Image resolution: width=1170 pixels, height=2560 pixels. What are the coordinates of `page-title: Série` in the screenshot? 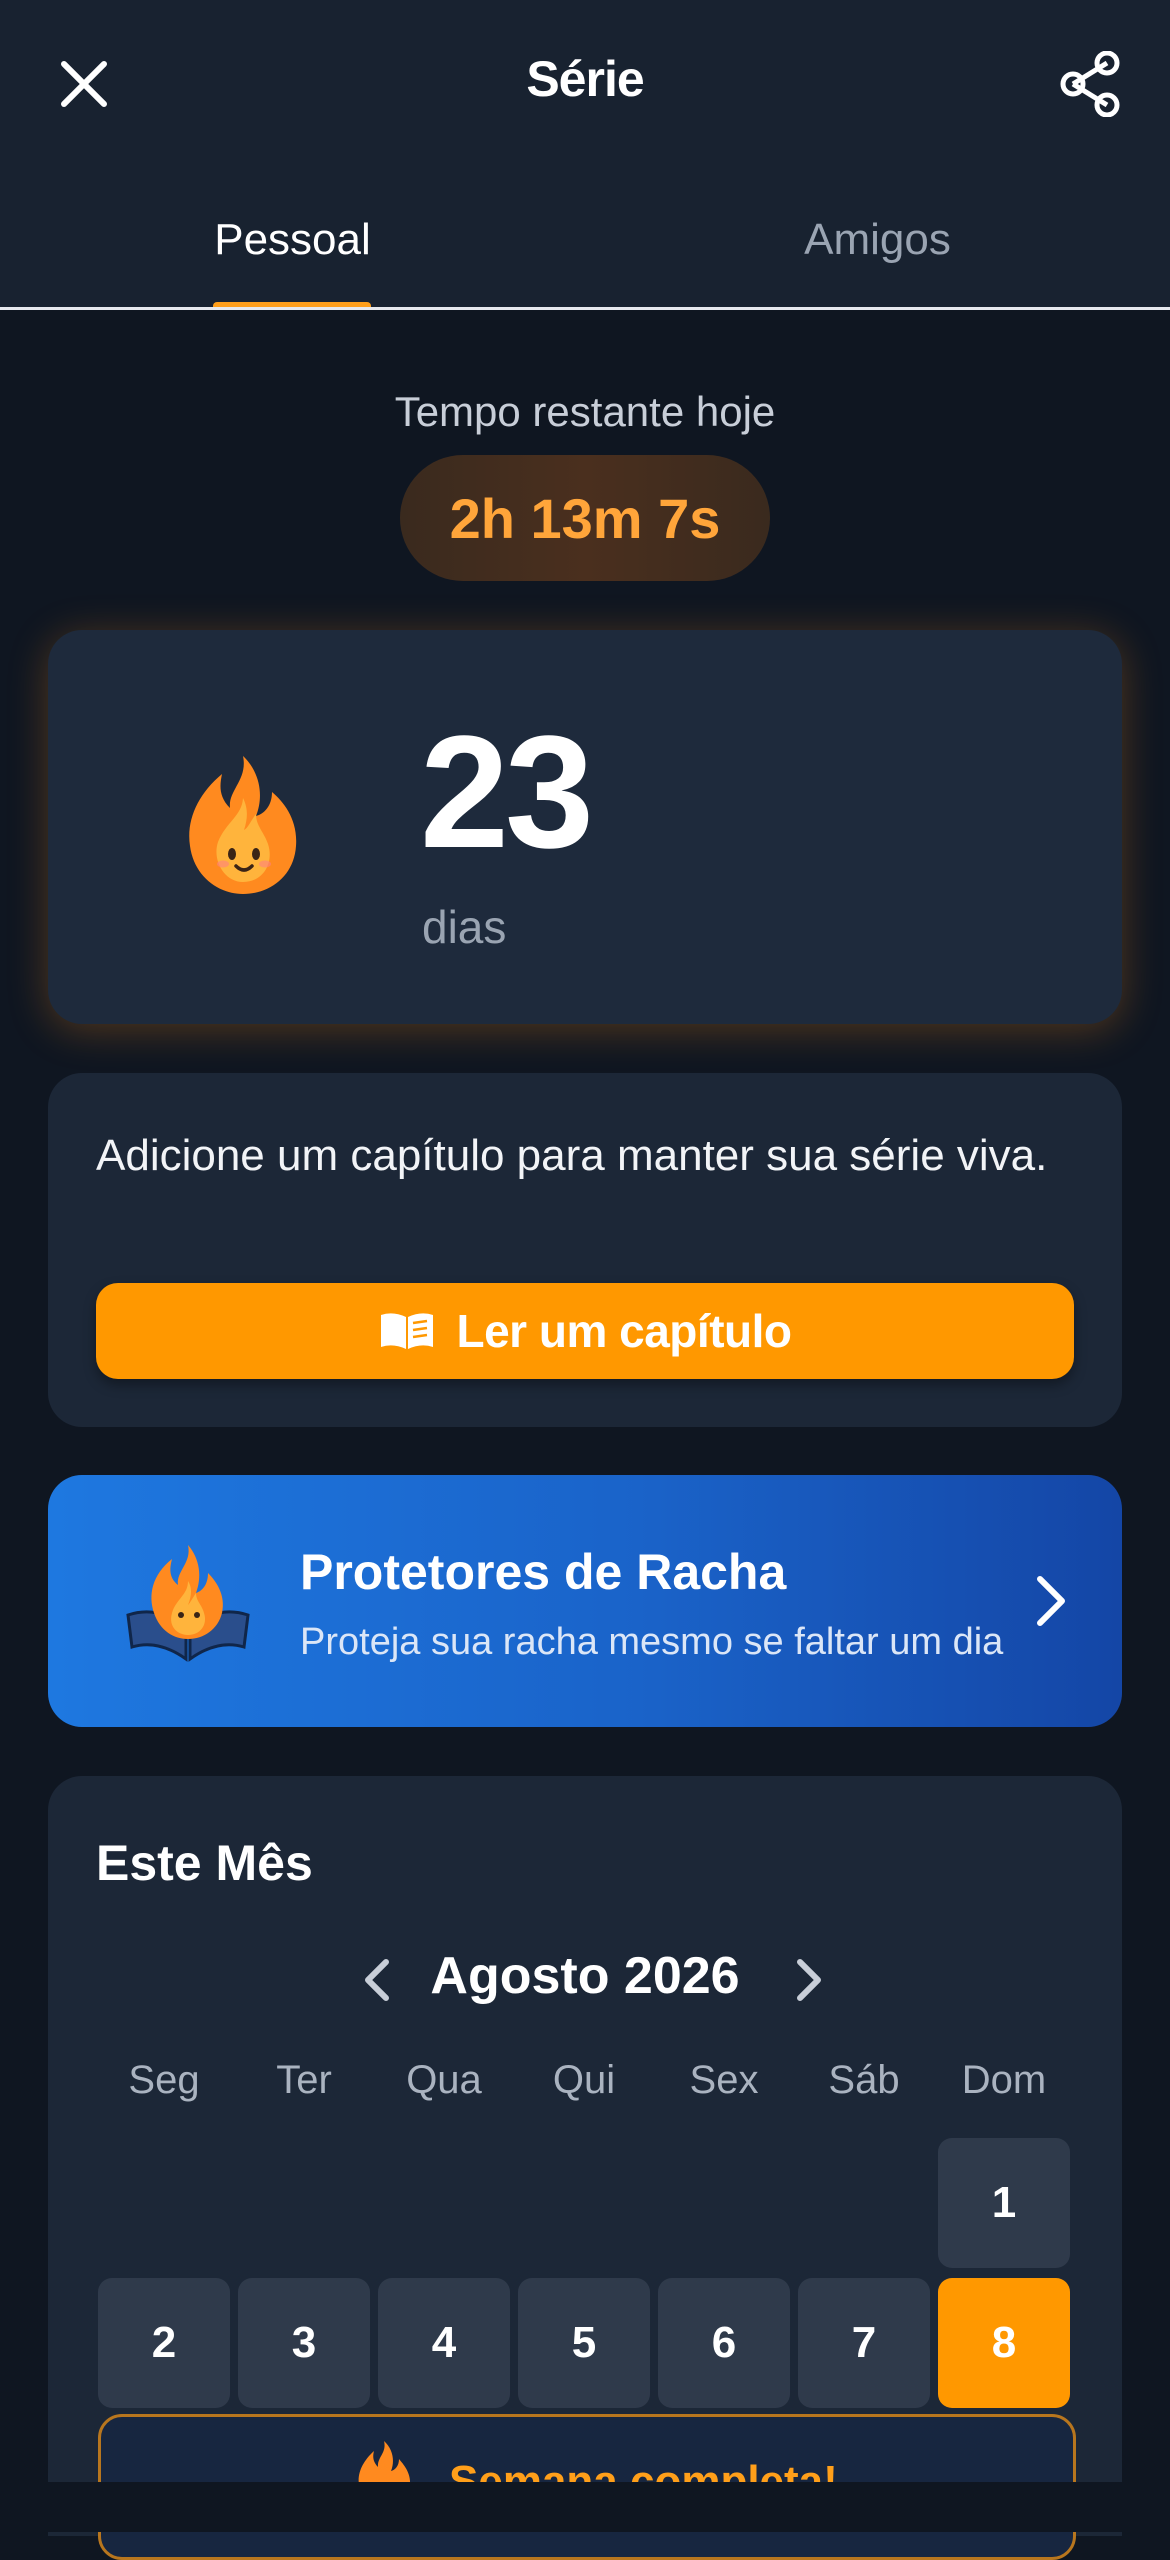 It's located at (585, 79).